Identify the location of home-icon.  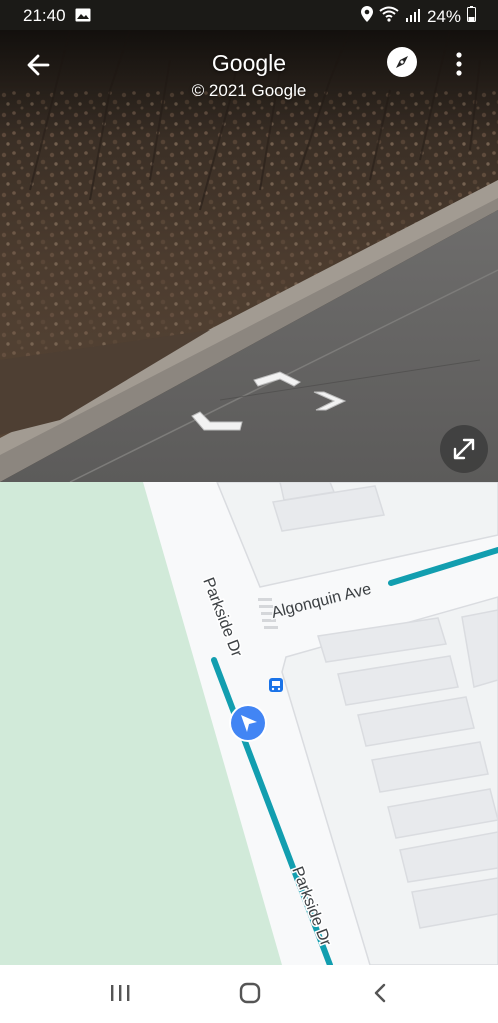
(250, 993).